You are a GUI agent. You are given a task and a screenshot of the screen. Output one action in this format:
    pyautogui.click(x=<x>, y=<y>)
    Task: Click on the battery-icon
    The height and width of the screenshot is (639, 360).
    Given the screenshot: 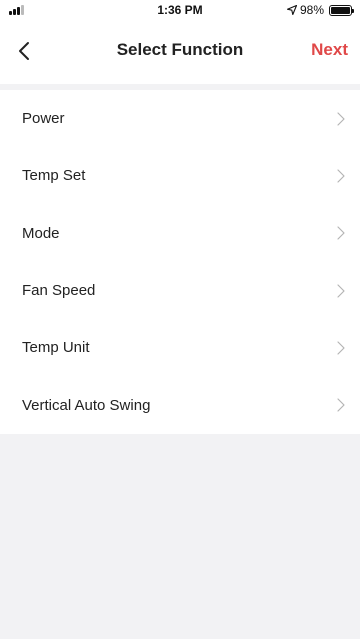 What is the action you would take?
    pyautogui.click(x=341, y=10)
    